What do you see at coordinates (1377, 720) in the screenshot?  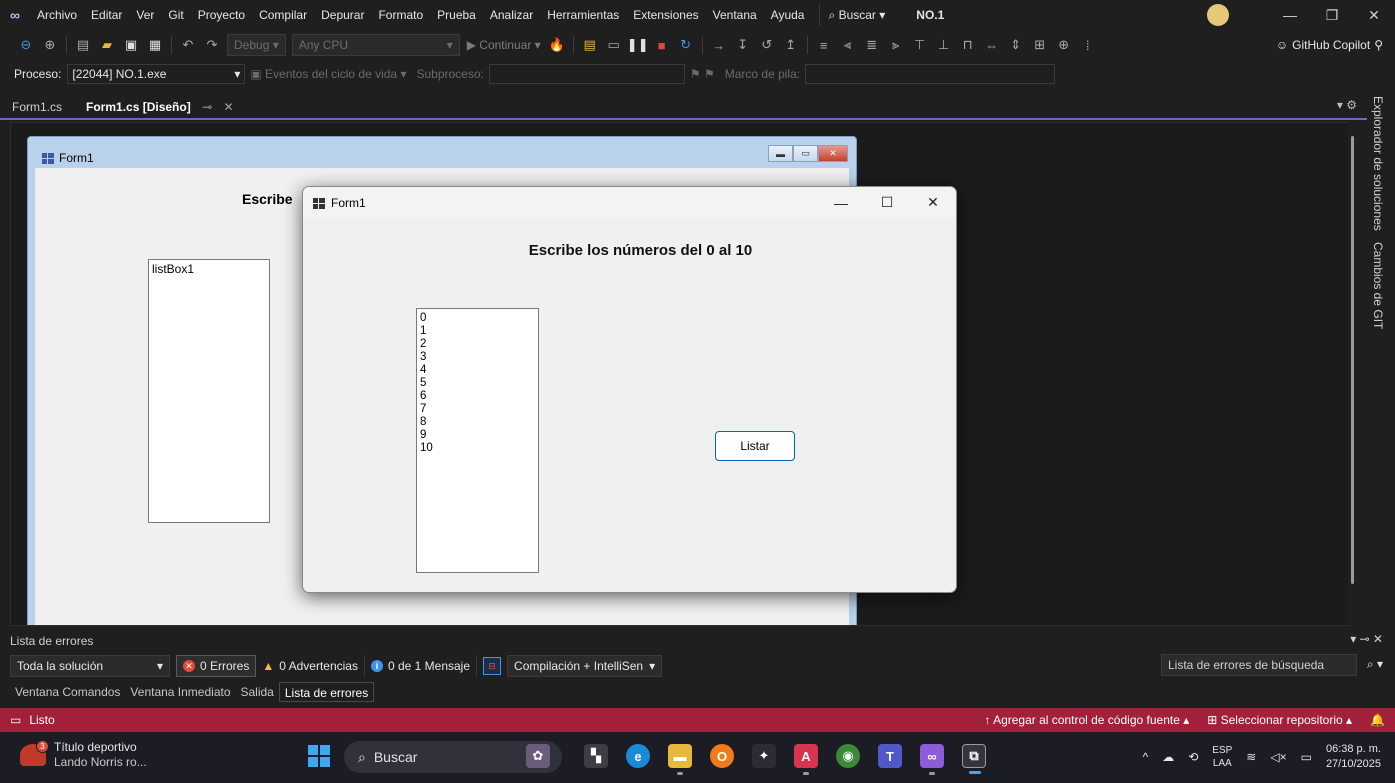 I see `notifications-icon: 🔔` at bounding box center [1377, 720].